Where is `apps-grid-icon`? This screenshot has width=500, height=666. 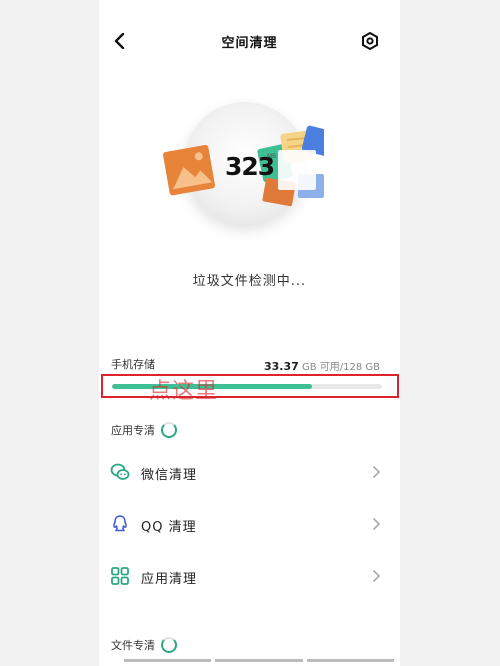
apps-grid-icon is located at coordinates (120, 576).